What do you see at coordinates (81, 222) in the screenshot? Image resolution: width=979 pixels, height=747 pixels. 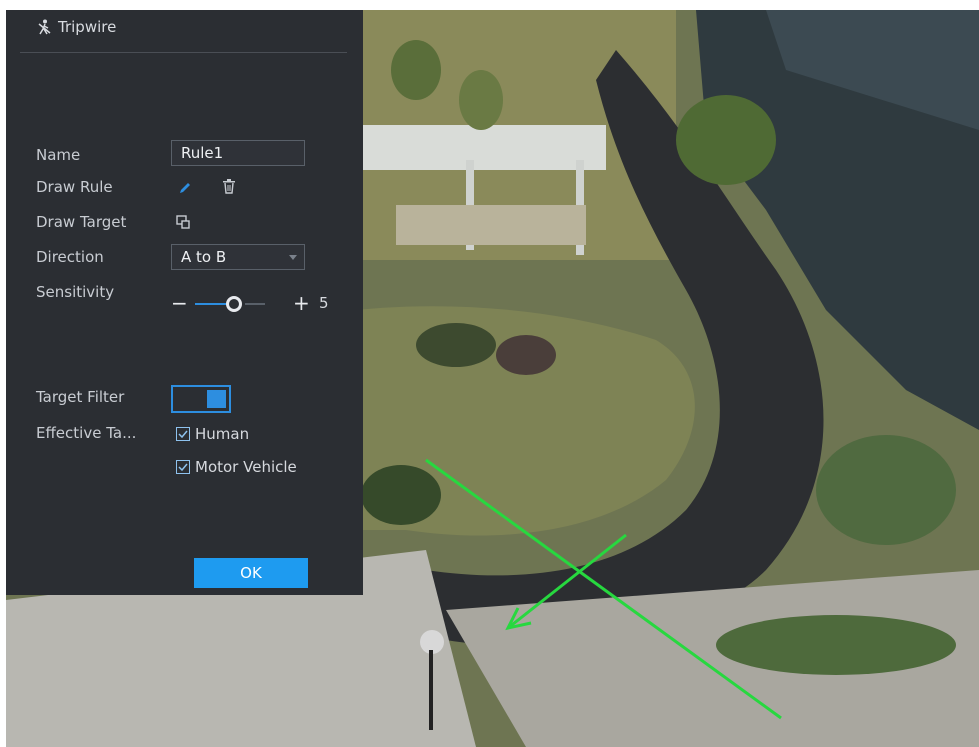 I see `draw-target-label: Draw Target` at bounding box center [81, 222].